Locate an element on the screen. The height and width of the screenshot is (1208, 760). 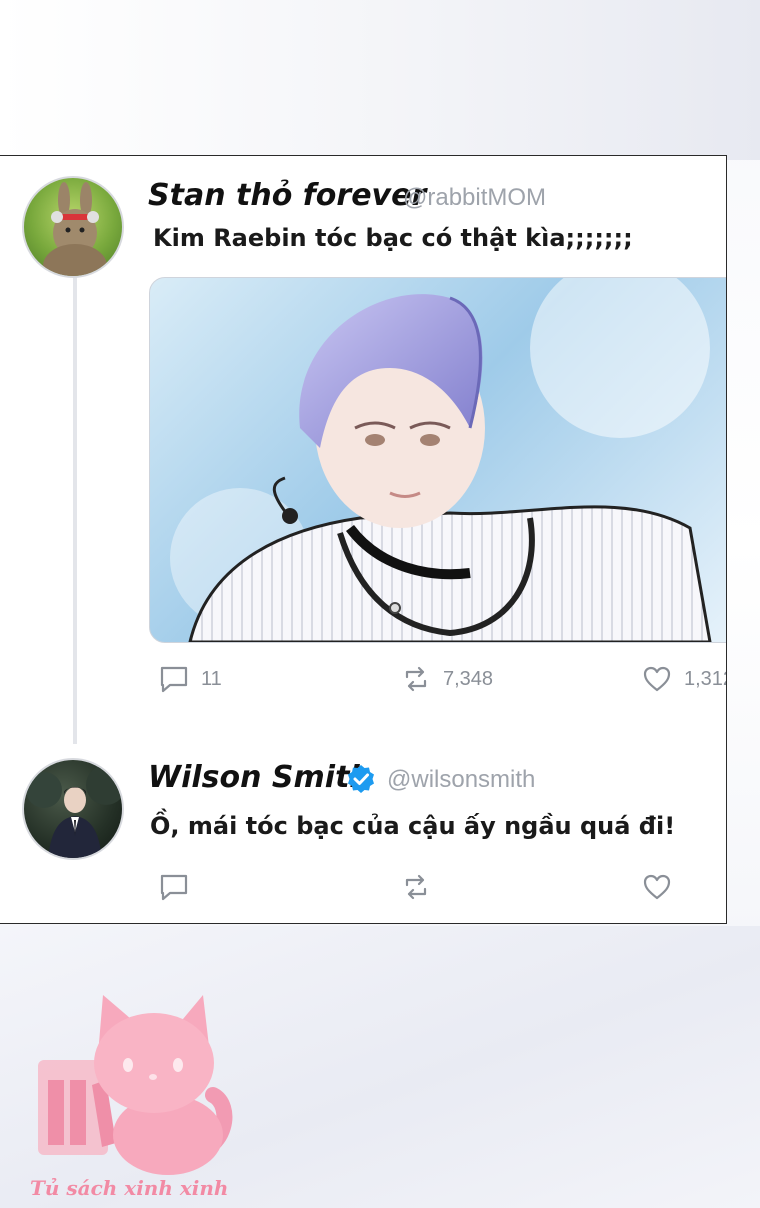
tweet2-handle: @wilsonsmith is located at coordinates (461, 780).